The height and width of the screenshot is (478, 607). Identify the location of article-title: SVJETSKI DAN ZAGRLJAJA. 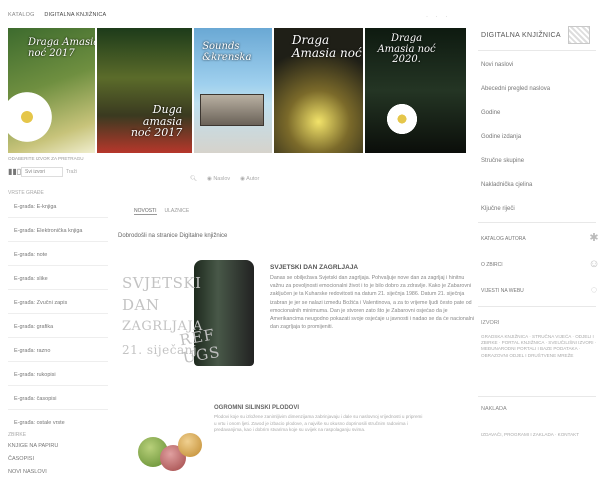
(314, 267).